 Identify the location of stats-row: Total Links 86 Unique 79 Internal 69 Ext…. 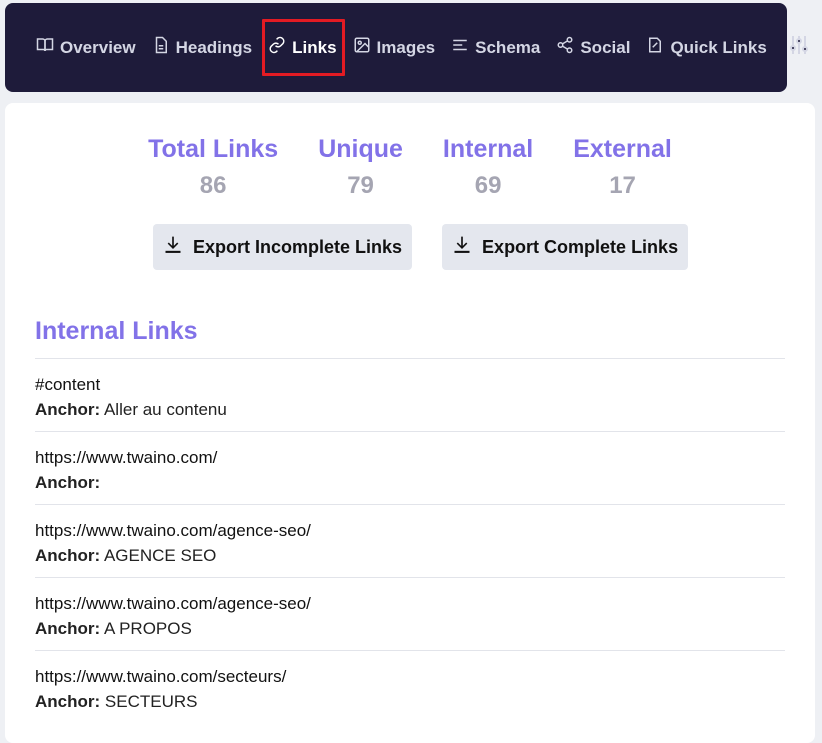
(410, 168).